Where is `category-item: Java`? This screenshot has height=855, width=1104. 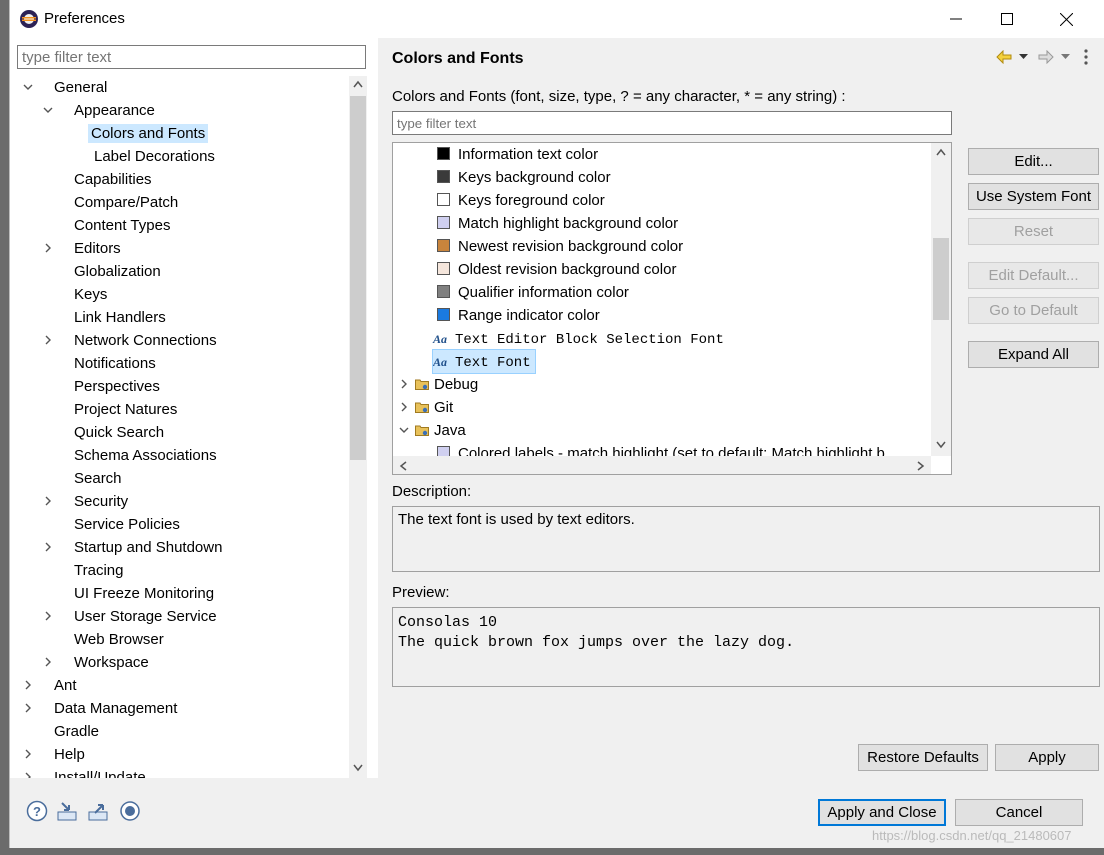
category-item: Java is located at coordinates (432, 430).